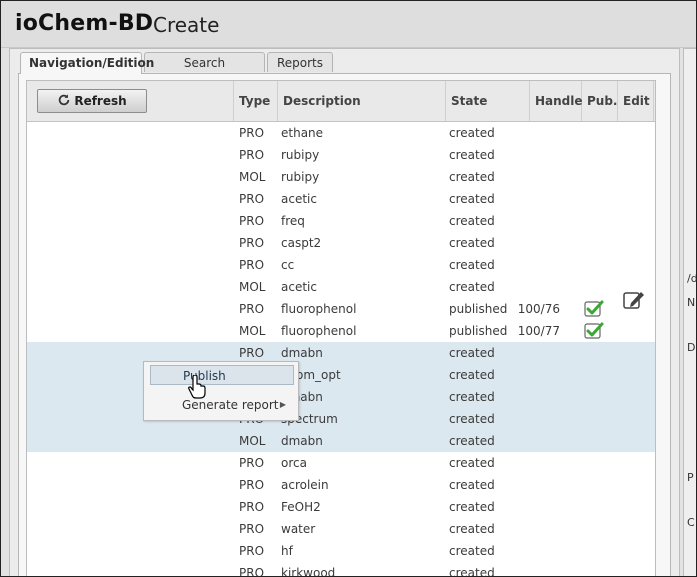  Describe the element at coordinates (341, 485) in the screenshot. I see `tree-row: ▷acroleinPROacroleincreated` at that location.